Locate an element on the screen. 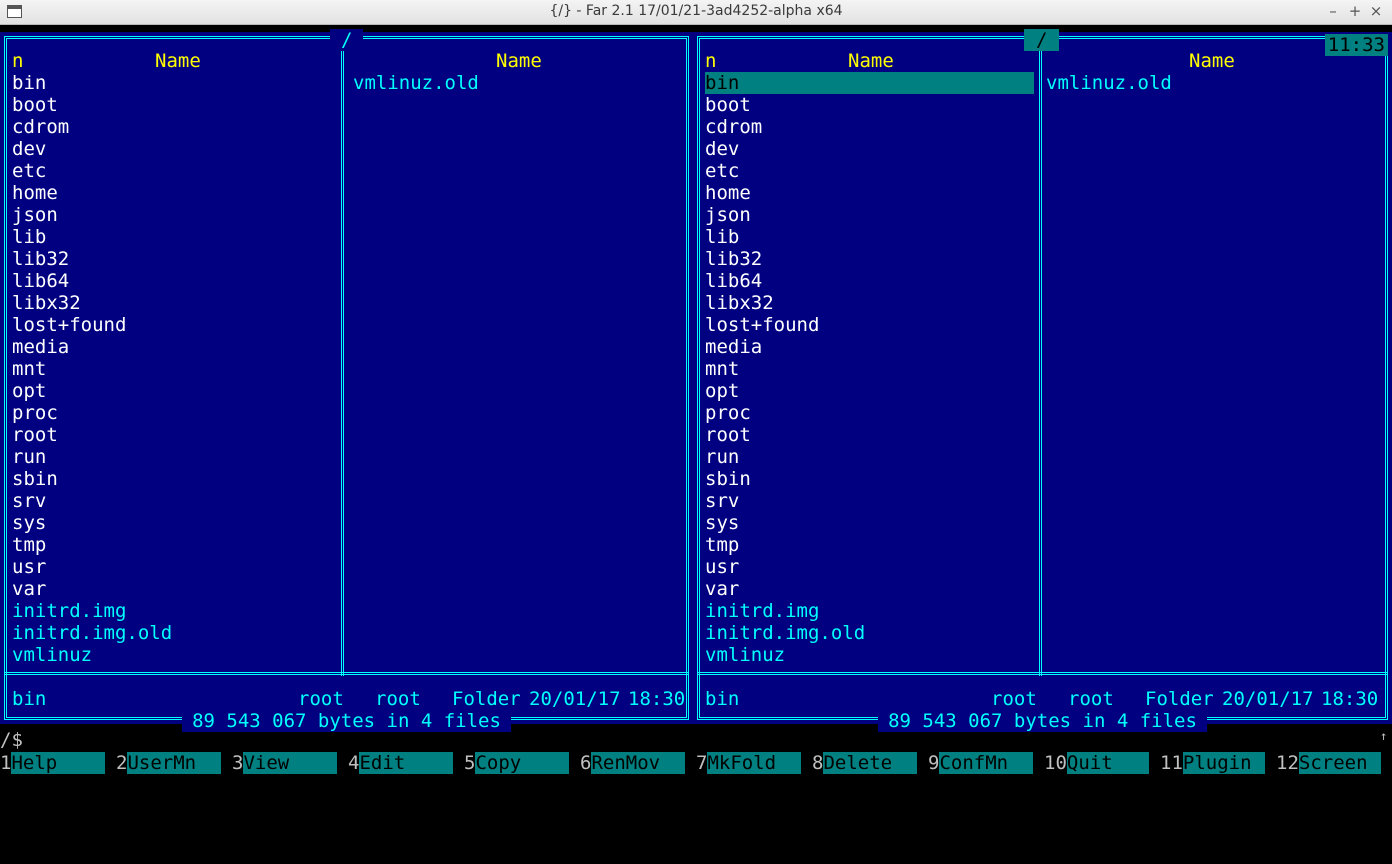 This screenshot has width=1392, height=864. window-title: {/} - Far 2.1 17/01/21-3ad4252-alpha x64 is located at coordinates (696, 11).